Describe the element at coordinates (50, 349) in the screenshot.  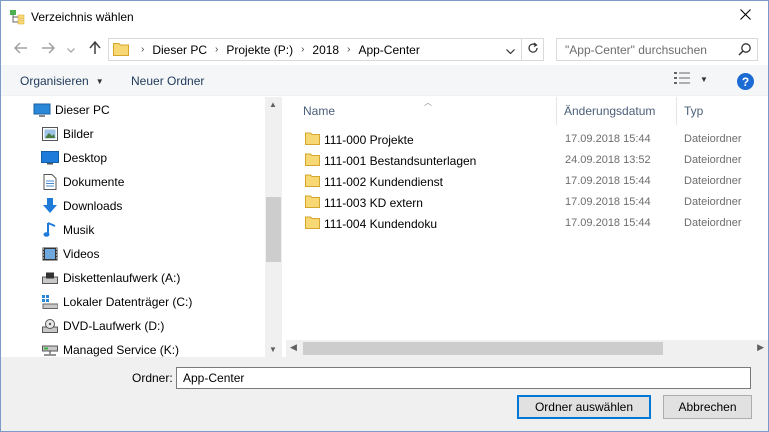
I see `network-drive-icon` at that location.